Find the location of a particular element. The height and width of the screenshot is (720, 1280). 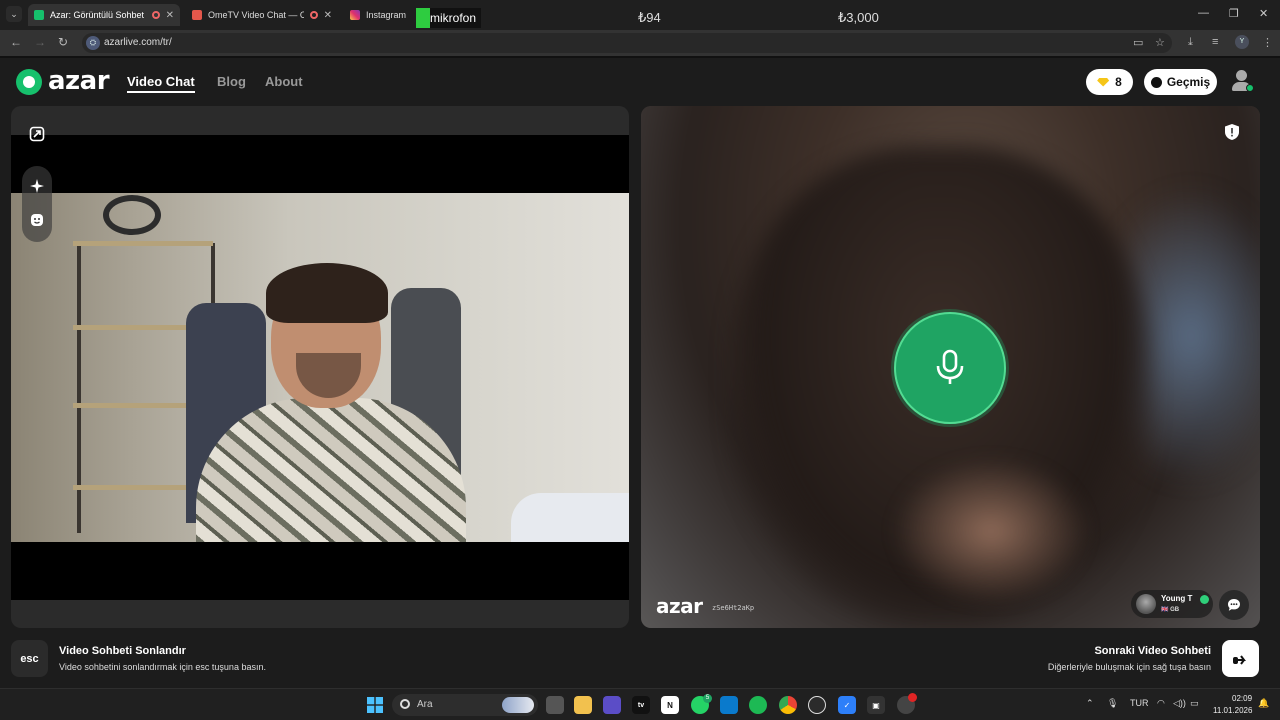

history-label: Geçmiş is located at coordinates (1188, 82).